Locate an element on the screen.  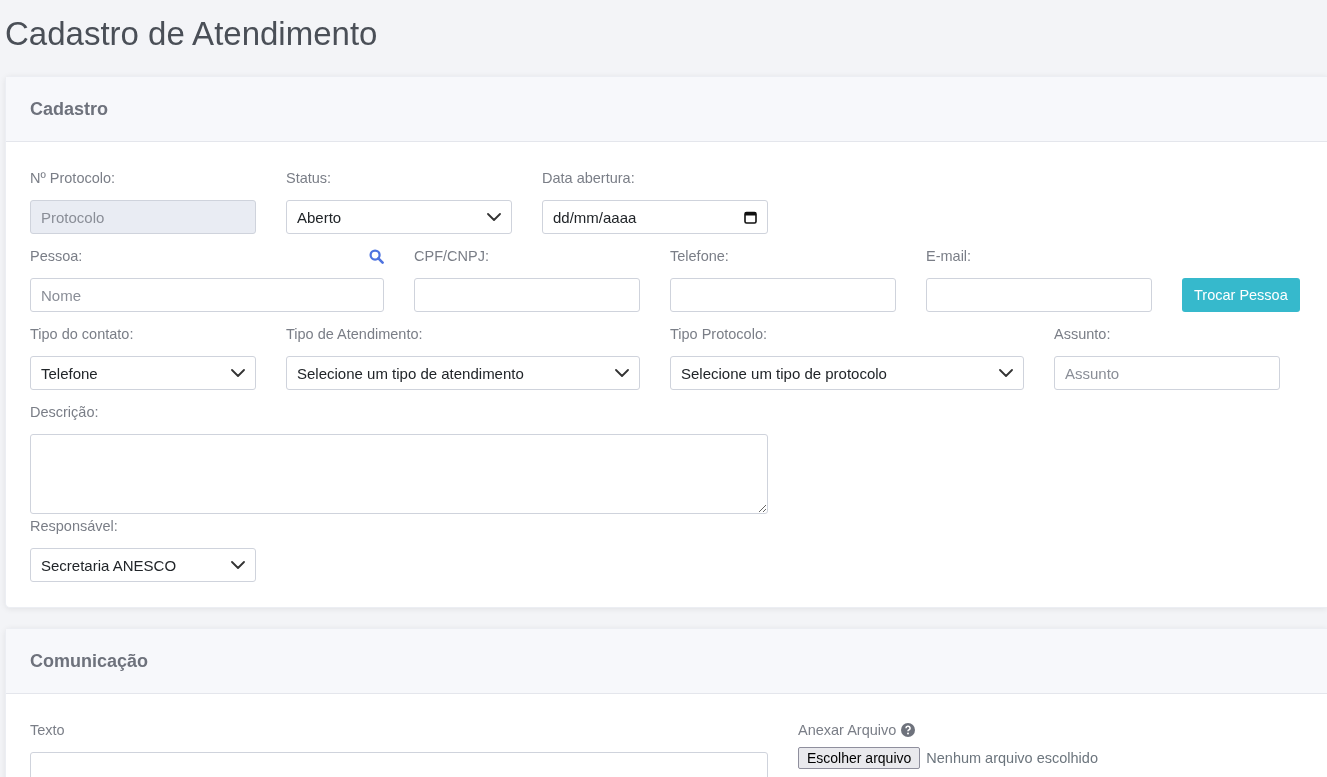
calendar-icon is located at coordinates (750, 217).